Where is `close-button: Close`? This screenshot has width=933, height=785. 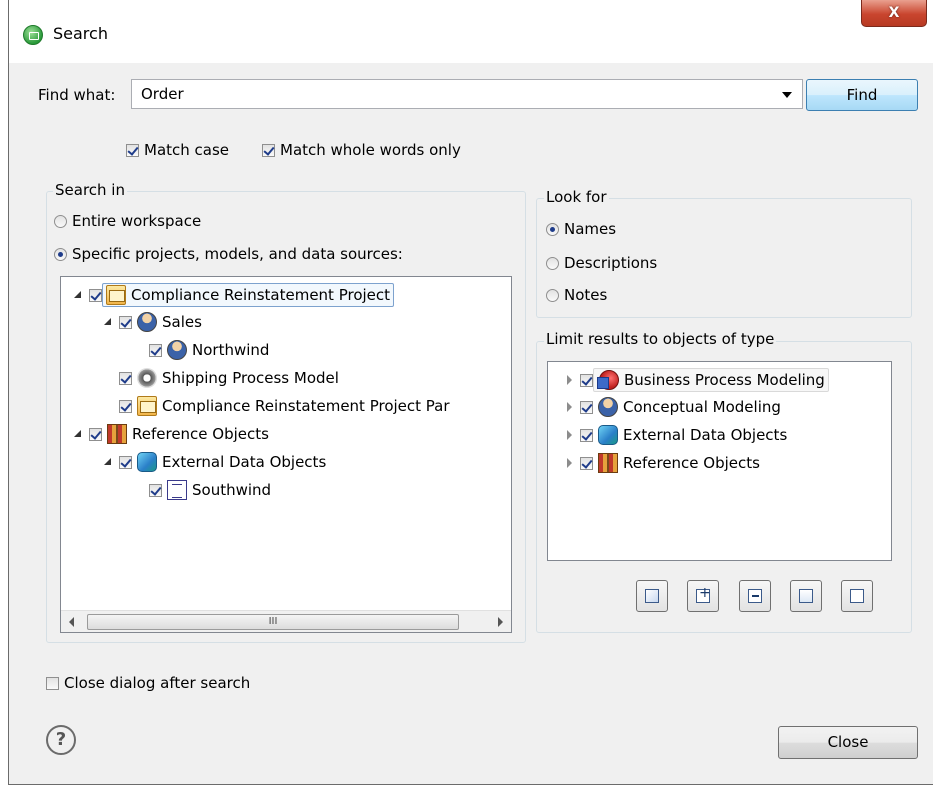 close-button: Close is located at coordinates (848, 742).